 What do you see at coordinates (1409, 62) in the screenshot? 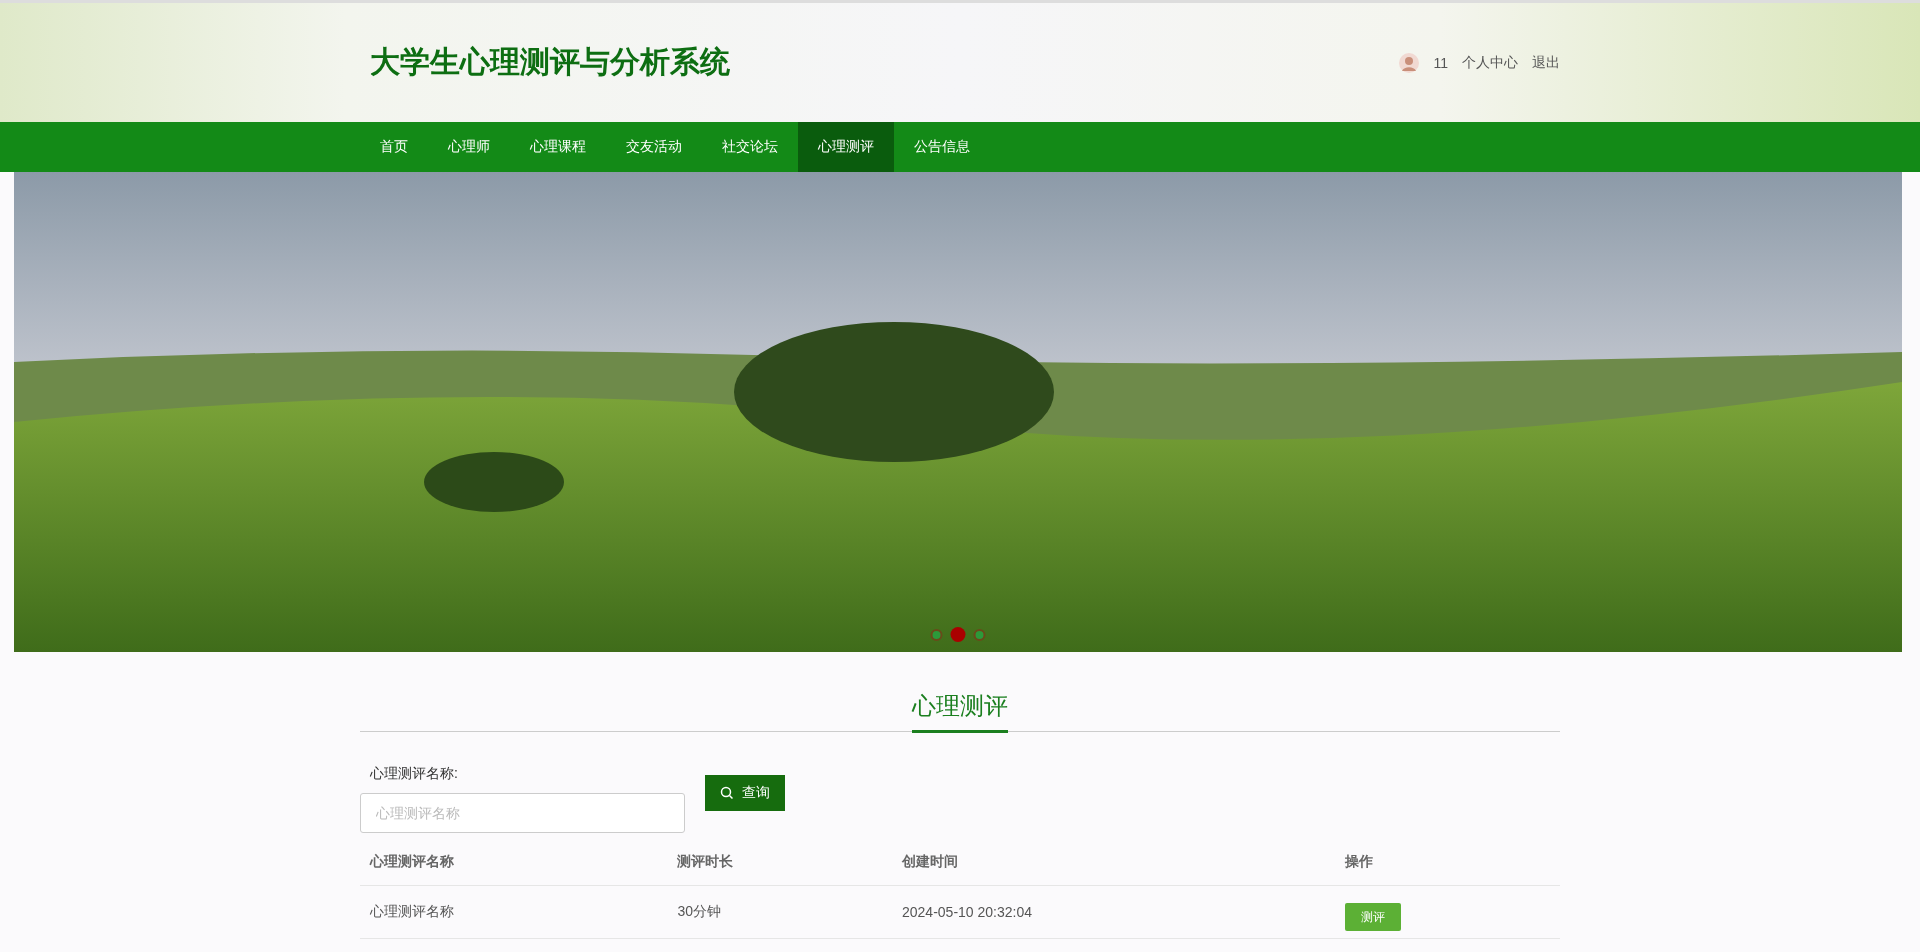
I see `avatar-icon` at bounding box center [1409, 62].